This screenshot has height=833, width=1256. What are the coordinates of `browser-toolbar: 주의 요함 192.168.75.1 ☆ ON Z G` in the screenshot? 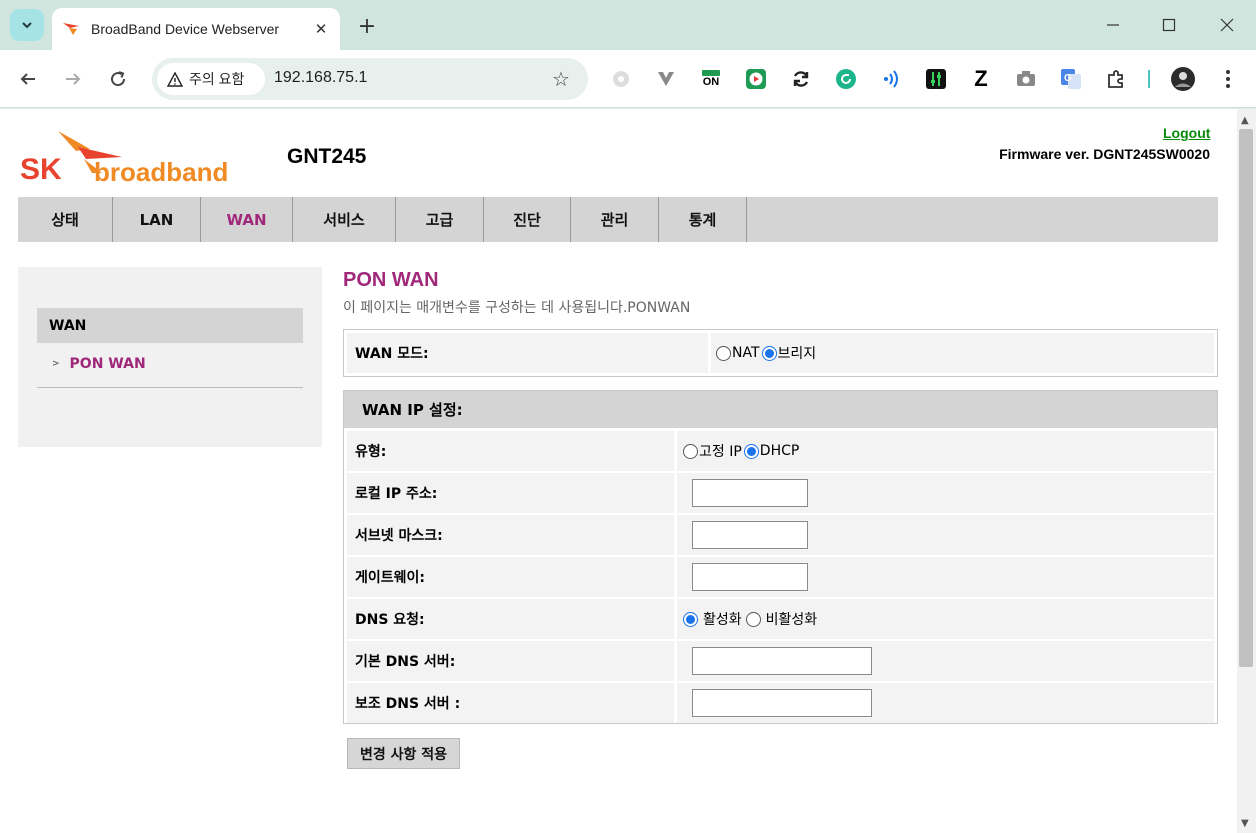 It's located at (628, 79).